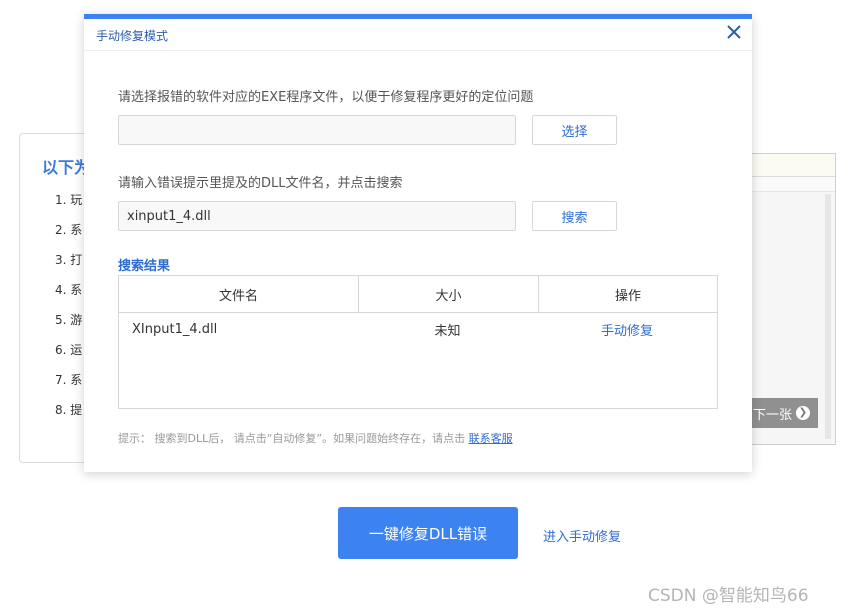 The image size is (841, 611). Describe the element at coordinates (790, 299) in the screenshot. I see `background-screenshot-preview: 下一张 ❯` at that location.